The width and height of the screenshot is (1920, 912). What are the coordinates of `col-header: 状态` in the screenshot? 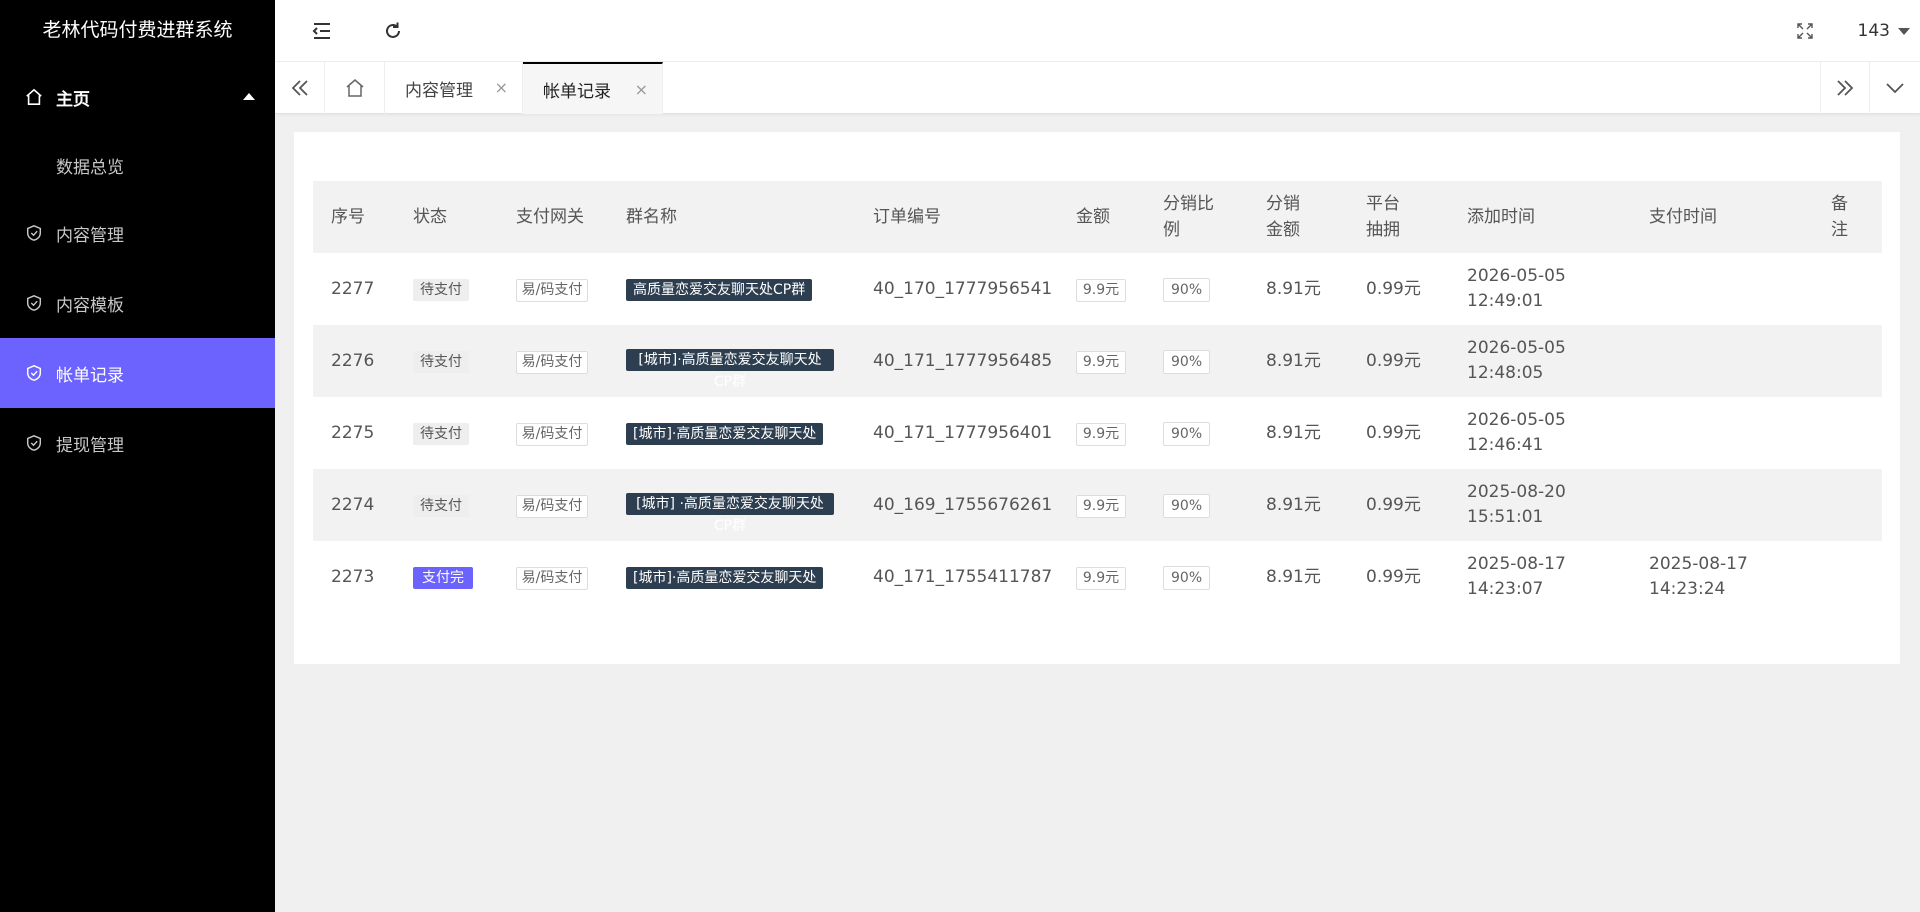 It's located at (430, 217).